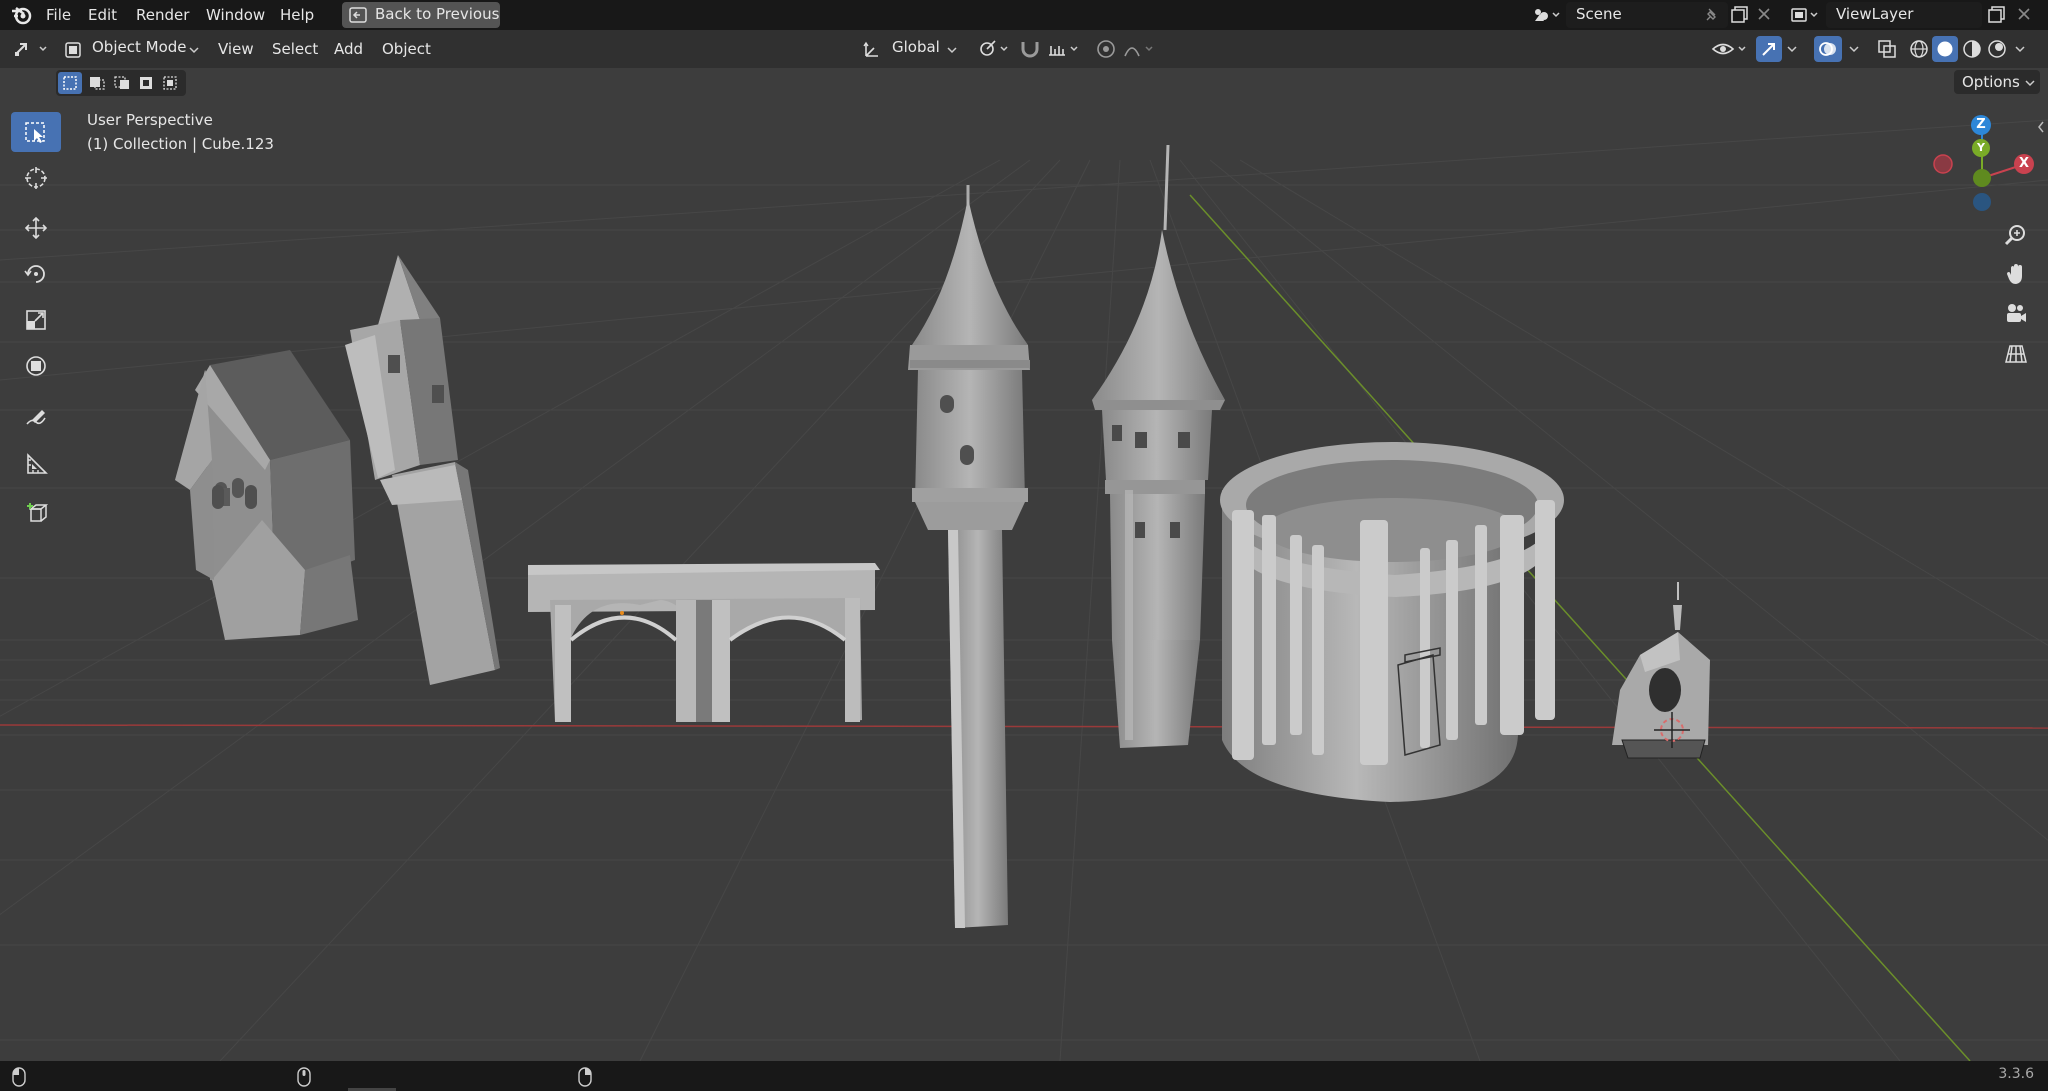 The width and height of the screenshot is (2048, 1091). What do you see at coordinates (22, 15) in the screenshot?
I see `blender-logo-icon` at bounding box center [22, 15].